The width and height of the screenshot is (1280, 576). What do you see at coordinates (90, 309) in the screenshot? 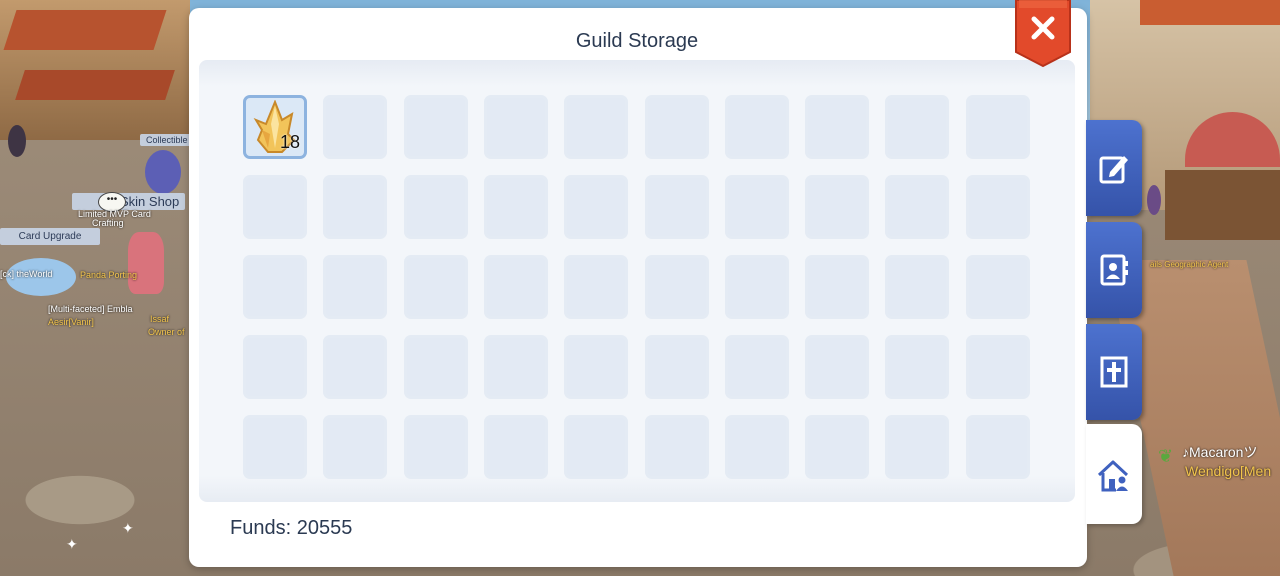
I see `player-label-embla: [Multi-faceted] Embla` at bounding box center [90, 309].